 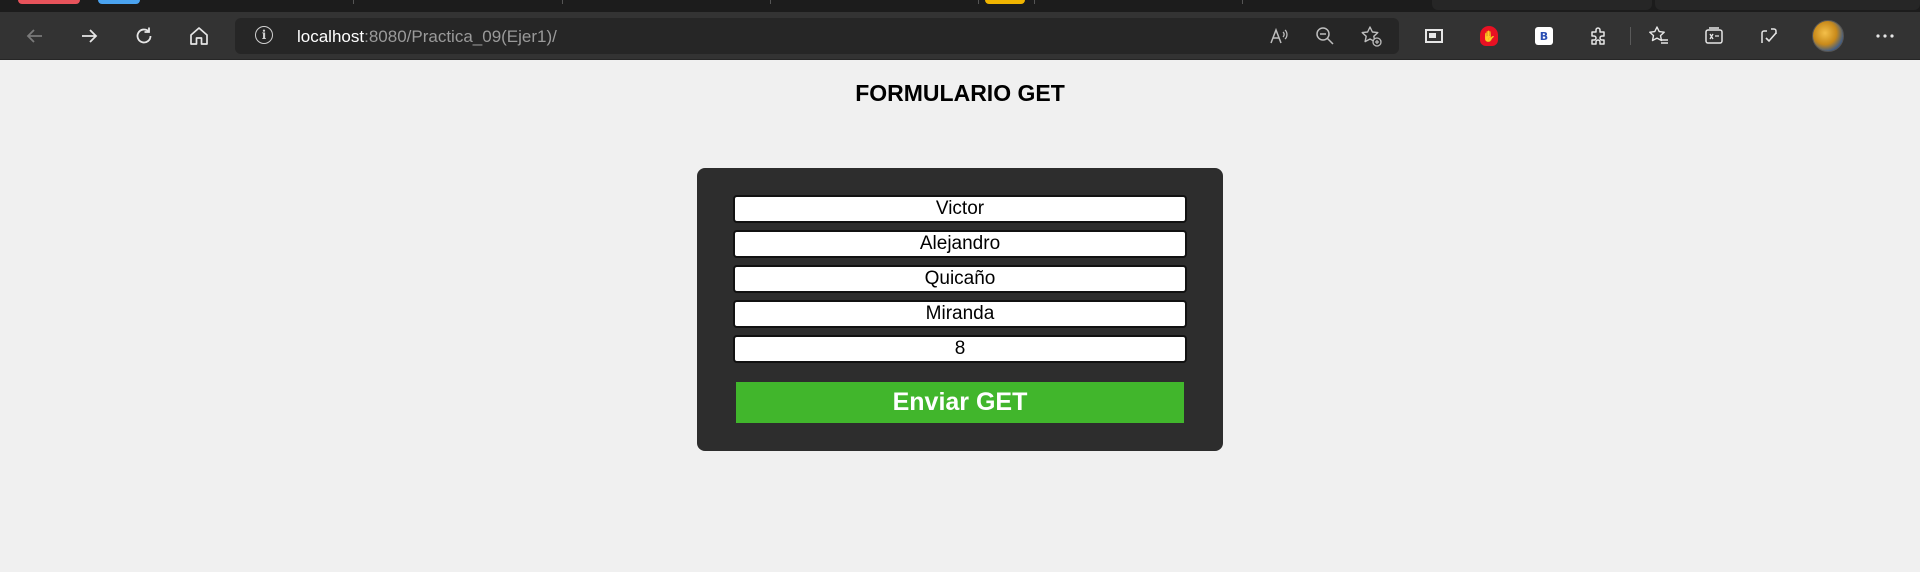 I want to click on extension-red-icon: ✋, so click(x=1489, y=36).